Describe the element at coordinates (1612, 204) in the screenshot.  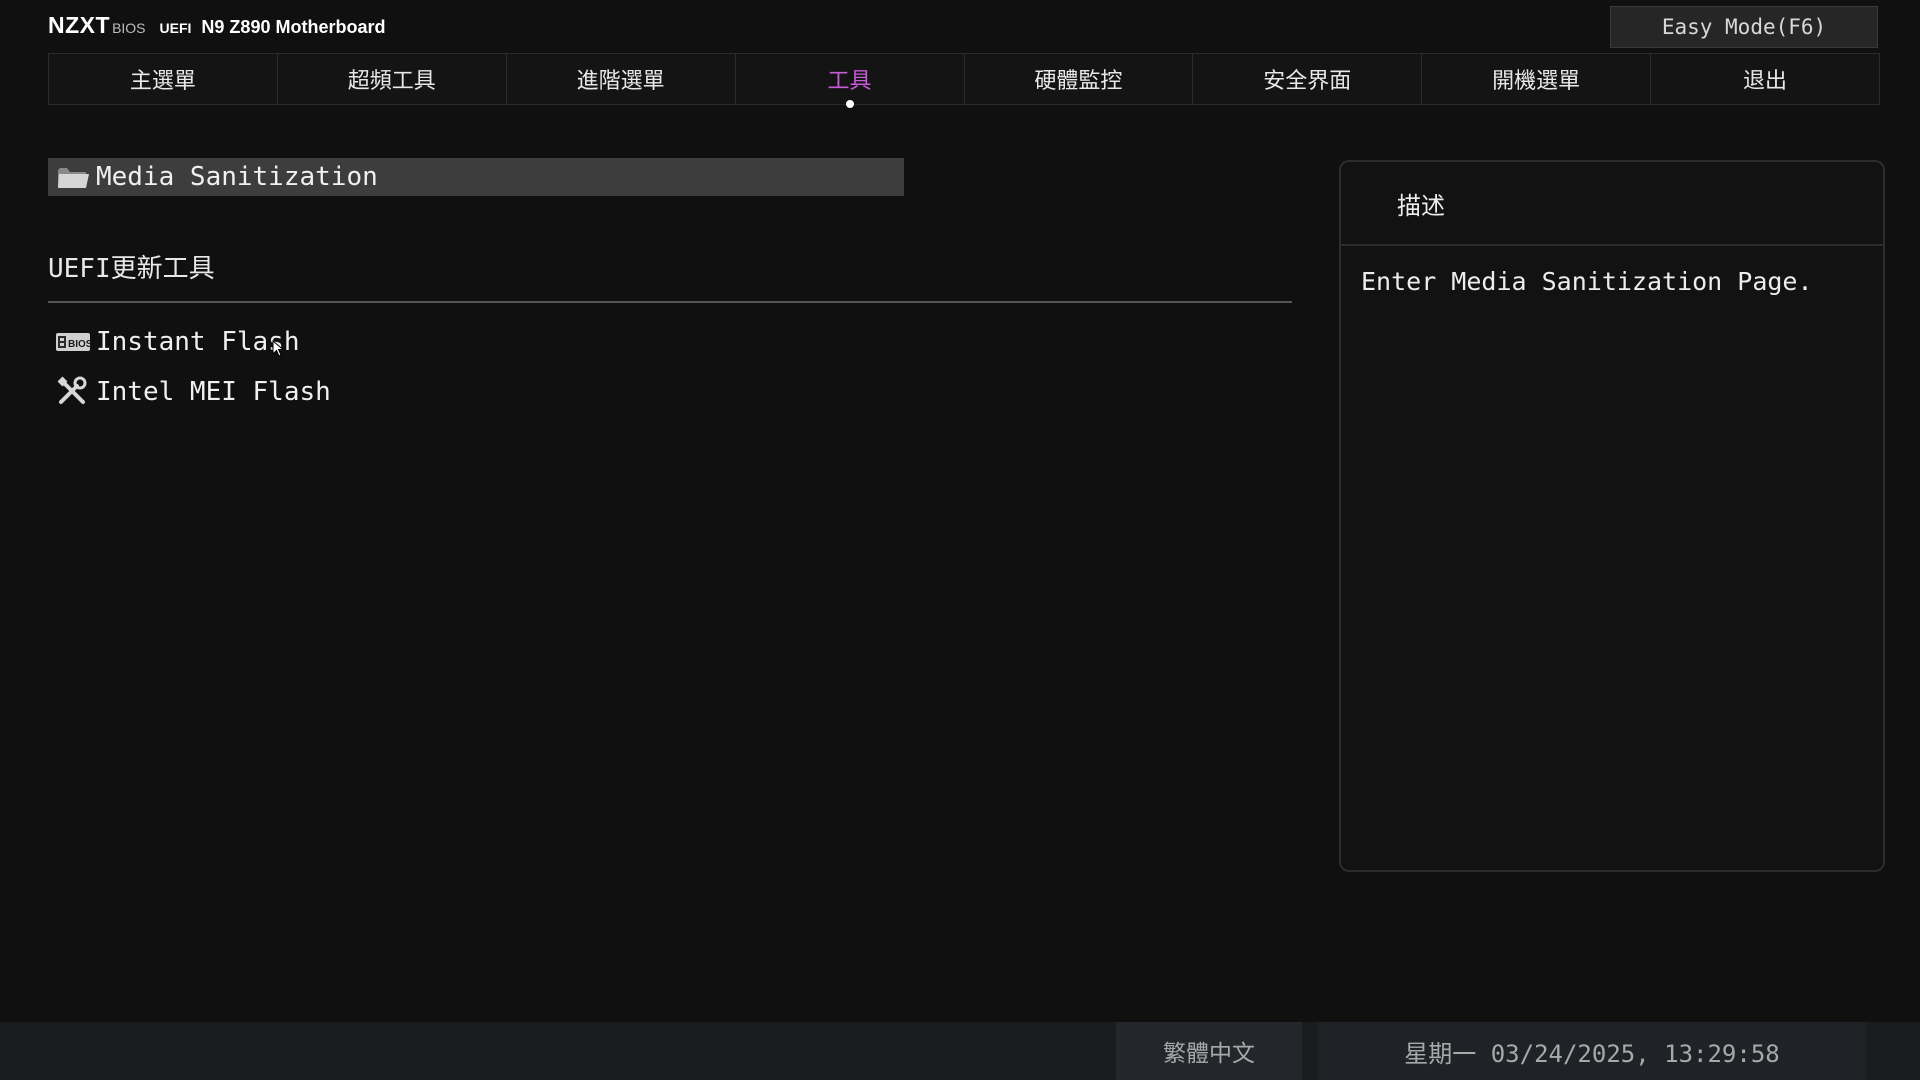
I see `description-title: 描述` at that location.